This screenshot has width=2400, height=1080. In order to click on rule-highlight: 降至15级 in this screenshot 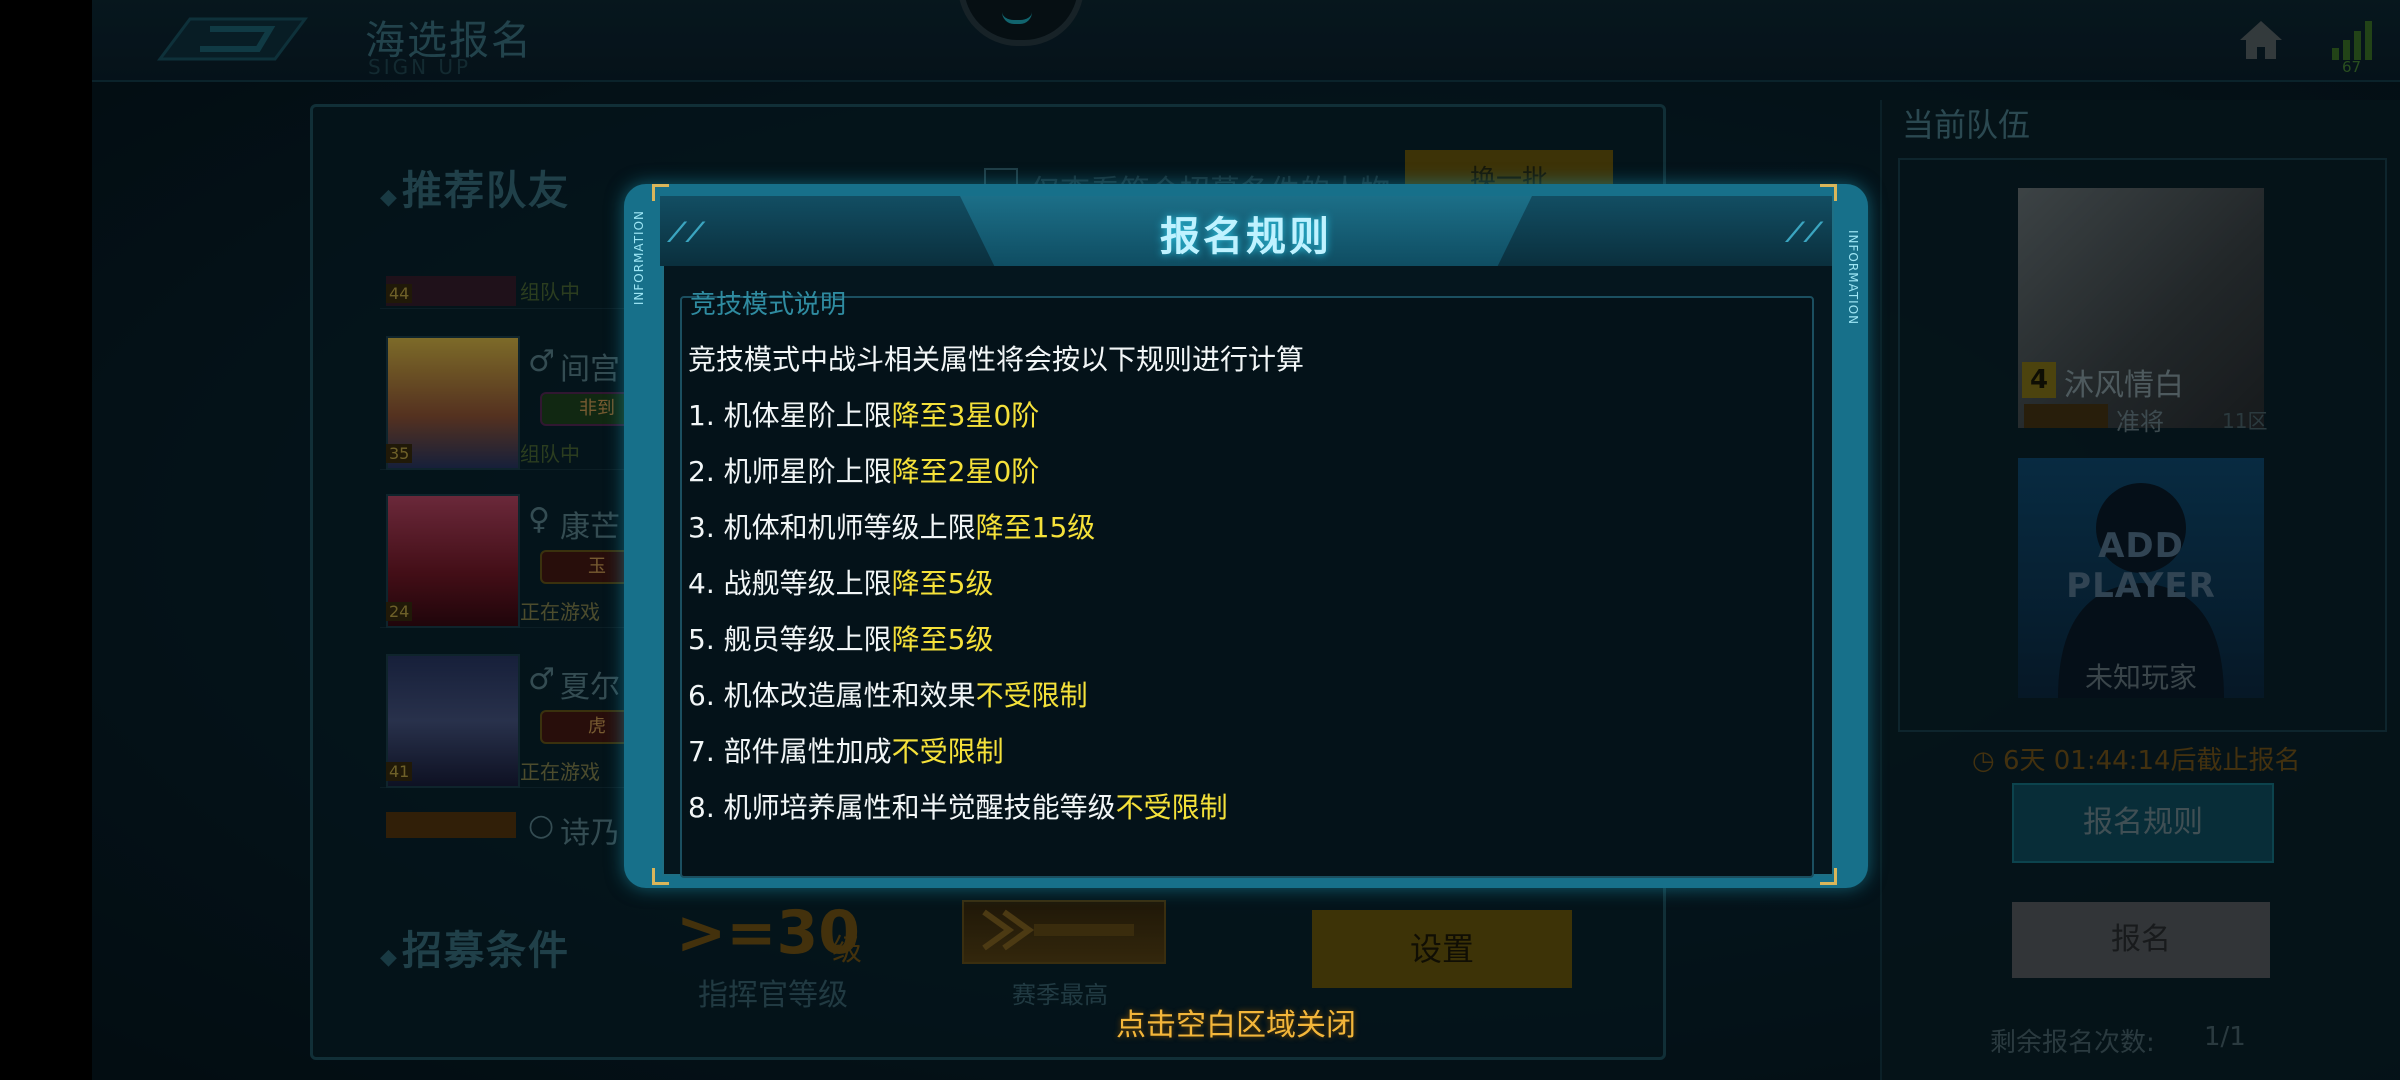, I will do `click(1035, 527)`.